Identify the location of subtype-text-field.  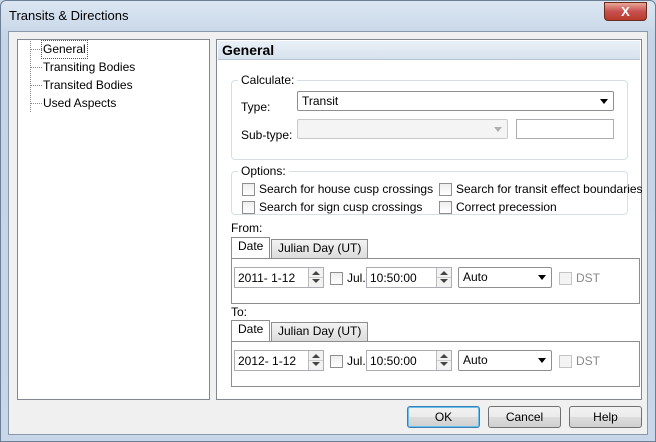
(565, 129).